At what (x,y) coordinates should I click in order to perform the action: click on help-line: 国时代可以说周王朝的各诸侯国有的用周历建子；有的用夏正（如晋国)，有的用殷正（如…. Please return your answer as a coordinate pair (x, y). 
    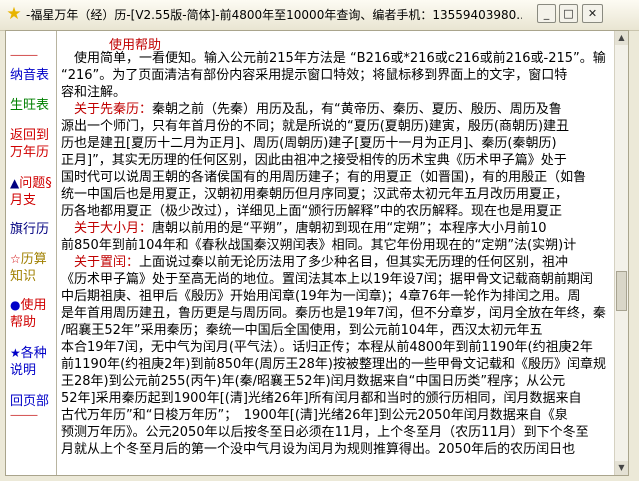
    Looking at the image, I should click on (324, 177).